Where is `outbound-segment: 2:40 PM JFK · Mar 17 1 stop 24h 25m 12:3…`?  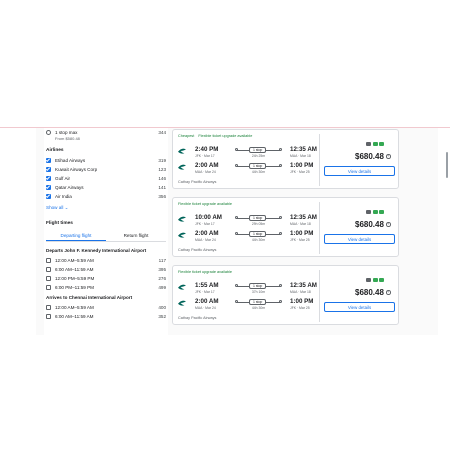
outbound-segment: 2:40 PM JFK · Mar 17 1 stop 24h 25m 12:3… is located at coordinates (248, 153).